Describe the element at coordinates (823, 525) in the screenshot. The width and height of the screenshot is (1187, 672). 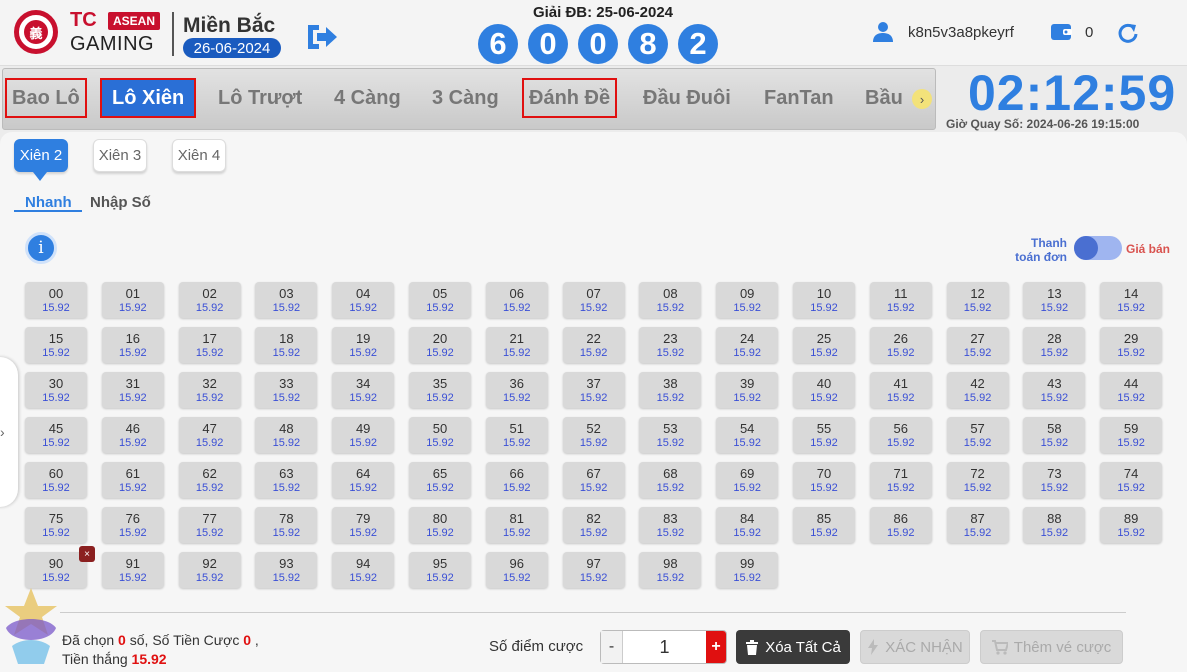
I see `number-cell-85: 85 15.92` at that location.